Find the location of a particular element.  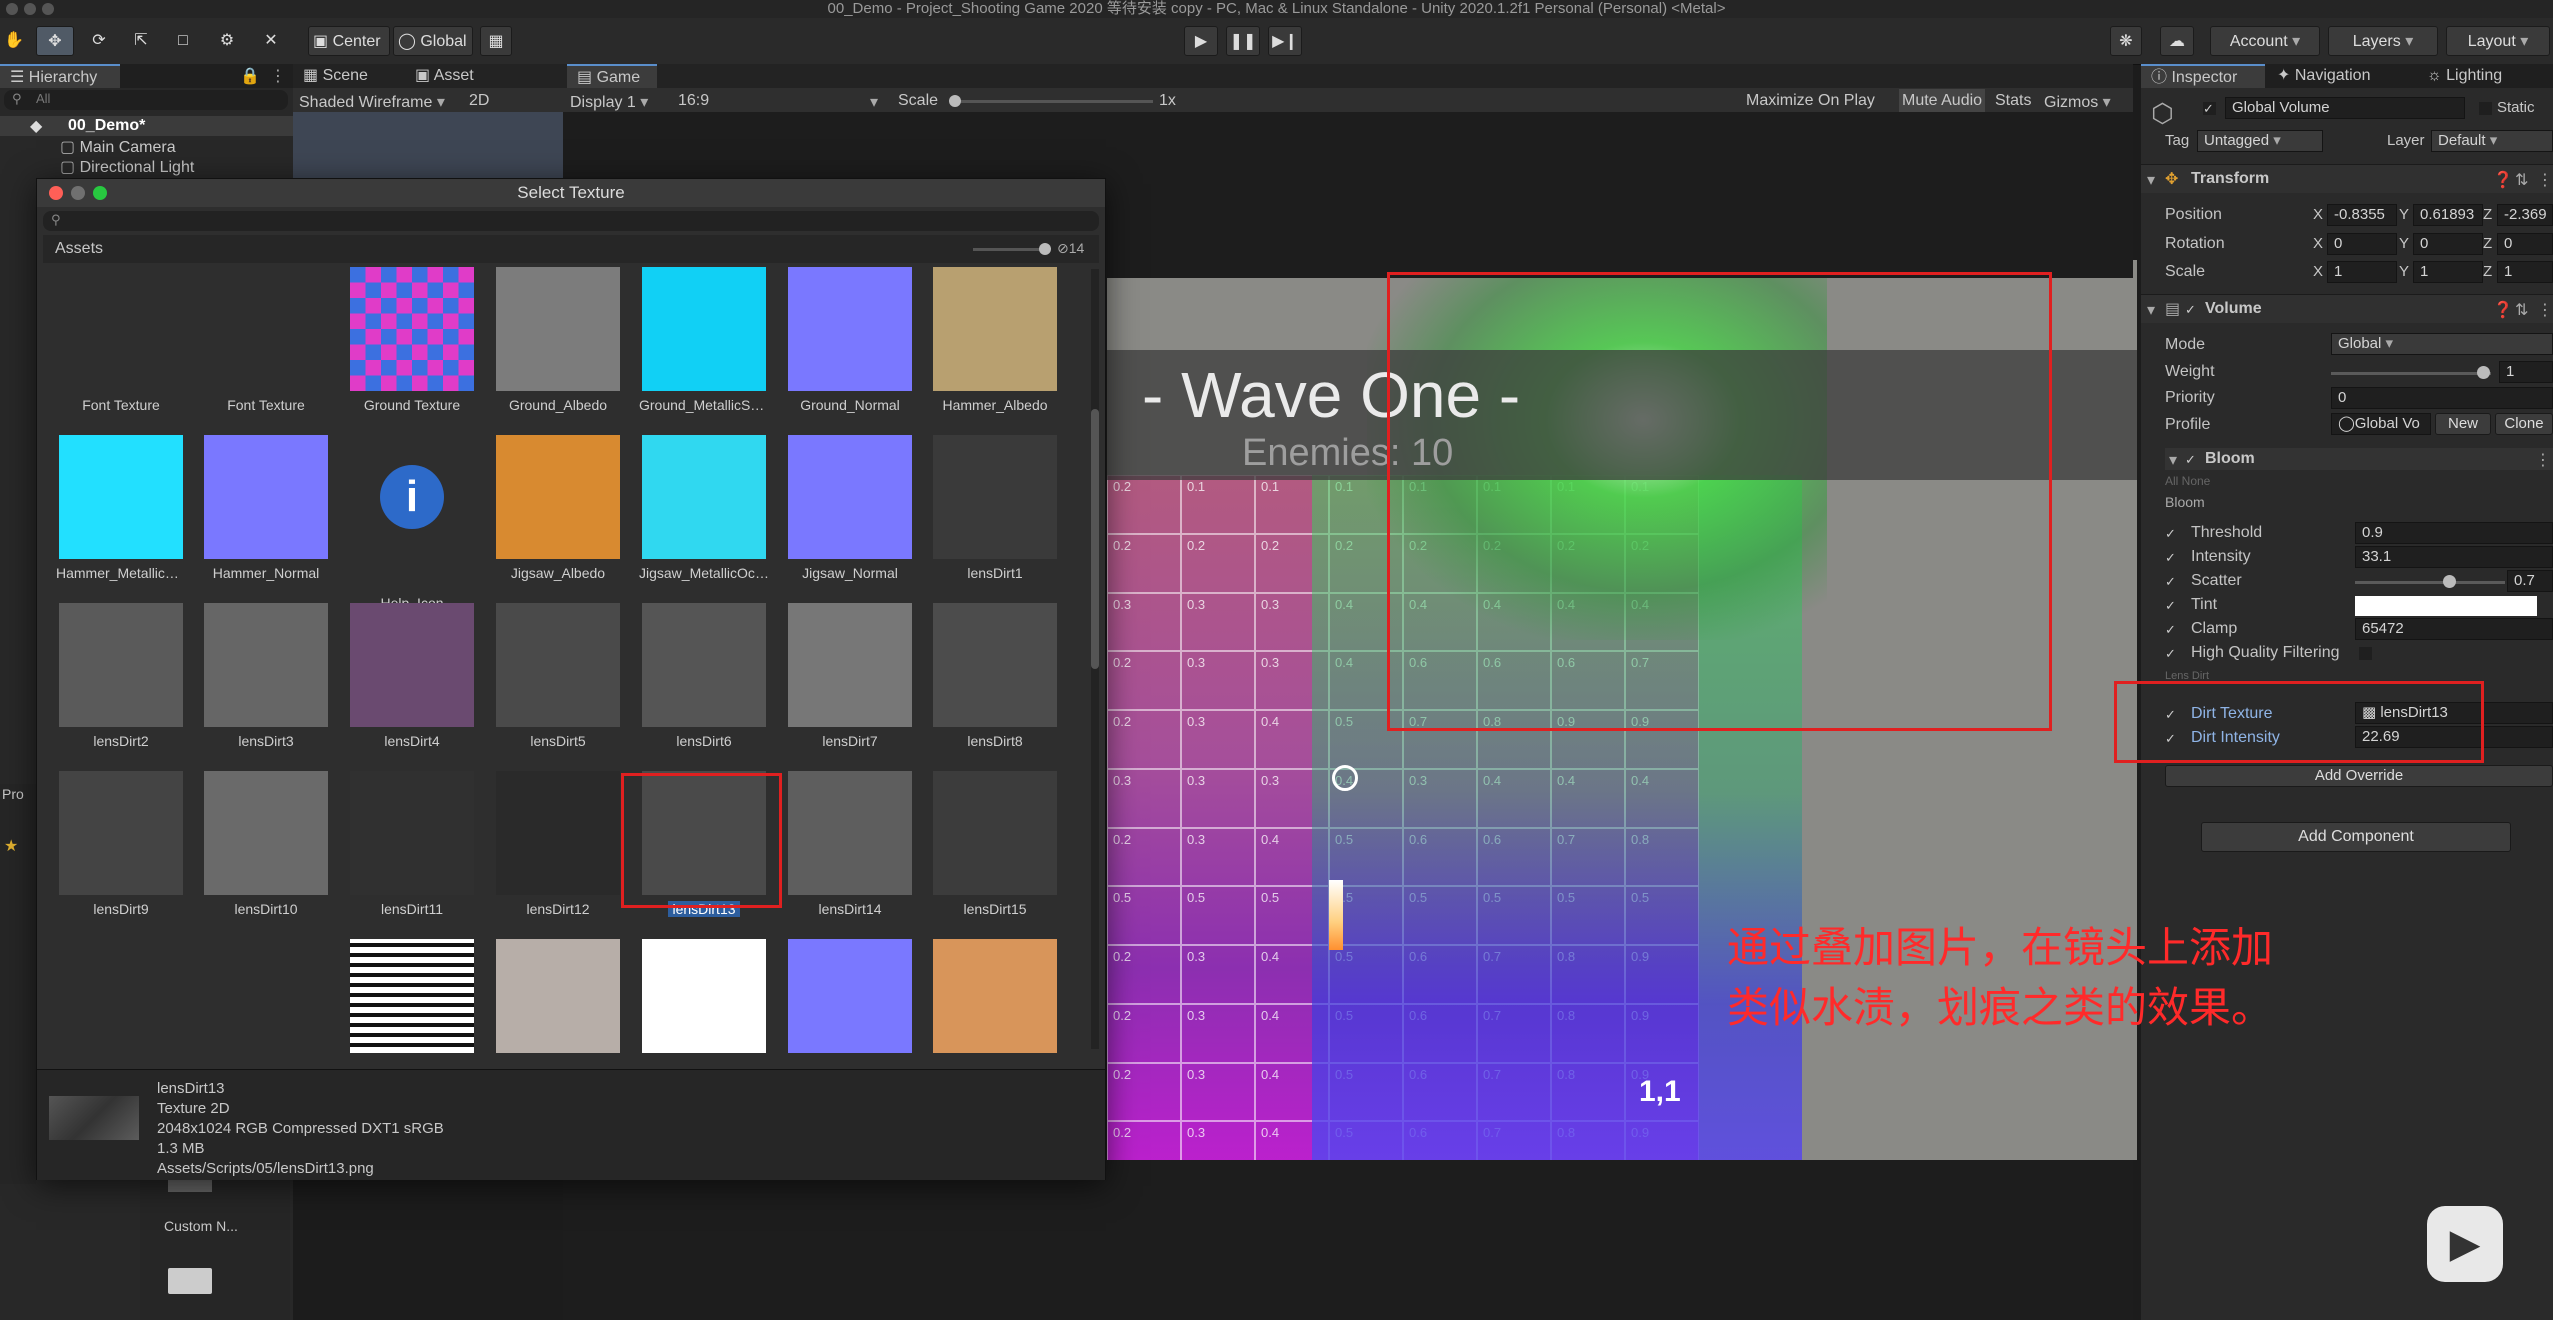

tag-dropdown: Untagged is located at coordinates (2260, 141).